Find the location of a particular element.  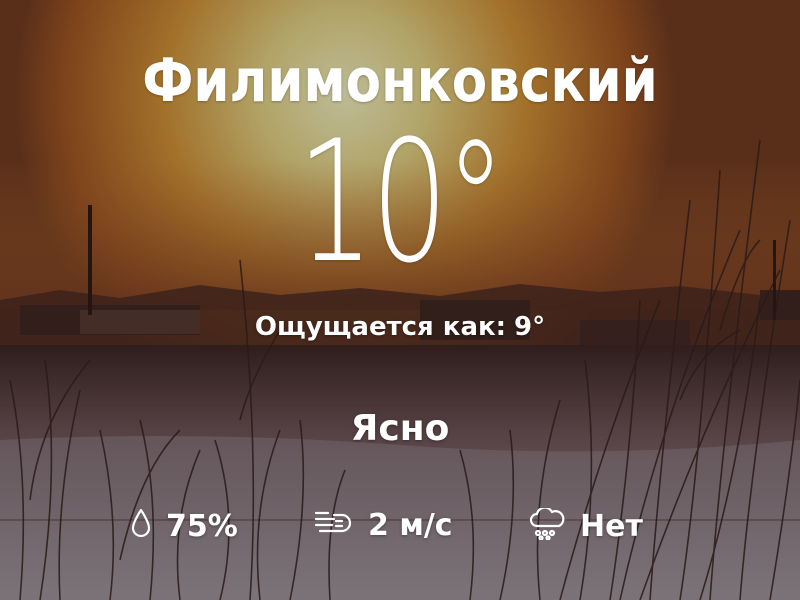

feels-like-value: 9° is located at coordinates (530, 327).